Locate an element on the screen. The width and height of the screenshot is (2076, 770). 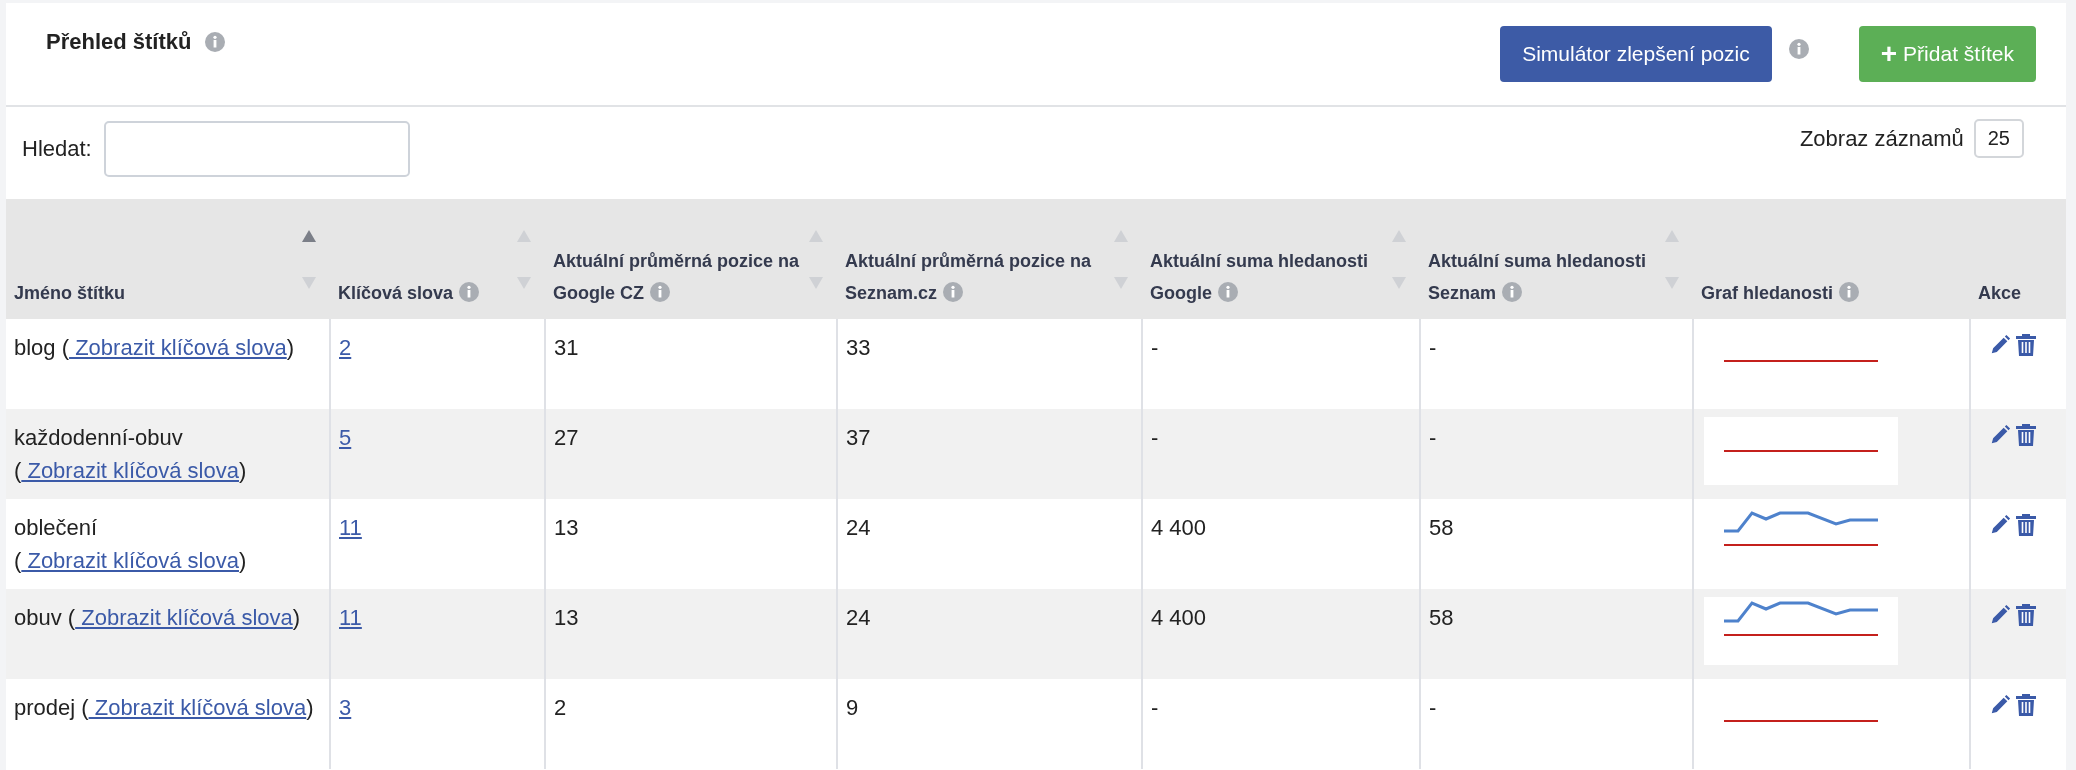
page-size-field: 25 is located at coordinates (1998, 138).